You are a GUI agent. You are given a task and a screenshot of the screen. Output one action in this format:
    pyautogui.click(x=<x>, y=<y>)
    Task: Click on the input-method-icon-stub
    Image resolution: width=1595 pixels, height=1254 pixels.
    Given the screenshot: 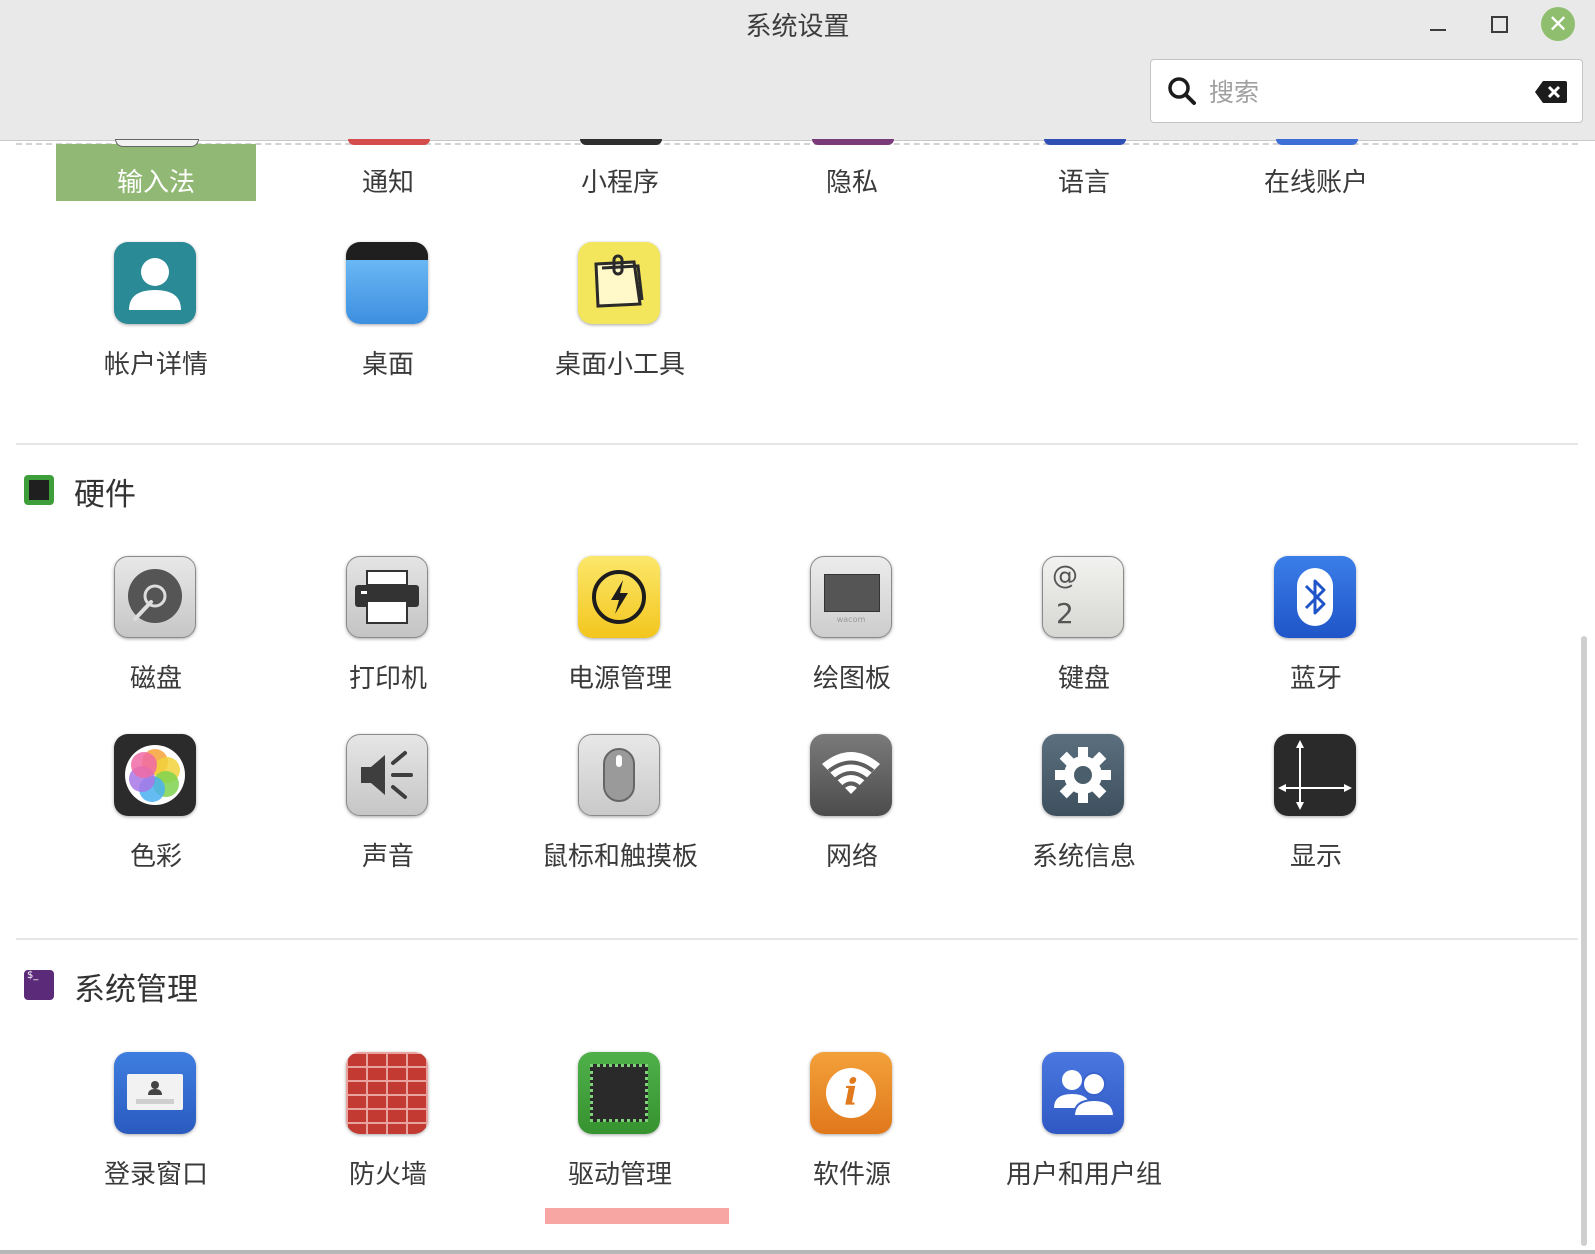 What is the action you would take?
    pyautogui.click(x=157, y=143)
    